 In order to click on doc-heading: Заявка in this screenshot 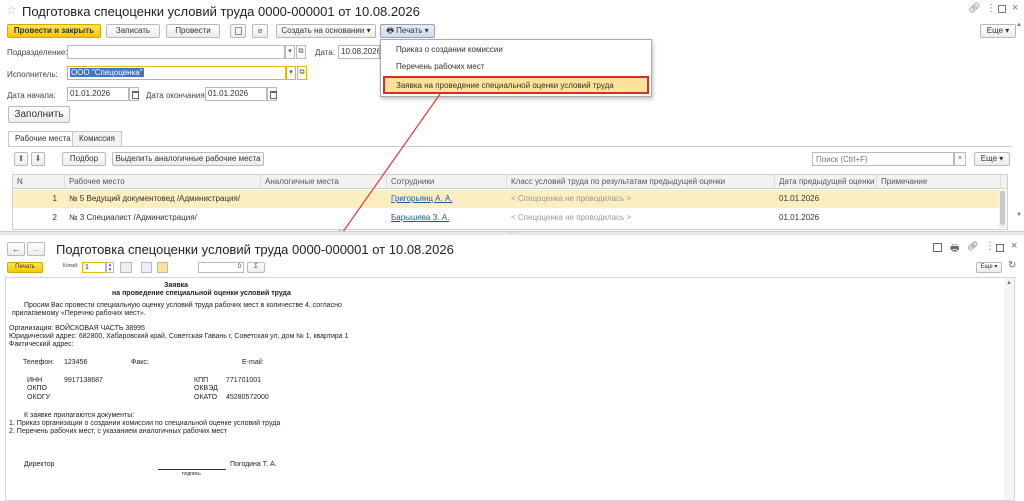, I will do `click(176, 285)`.